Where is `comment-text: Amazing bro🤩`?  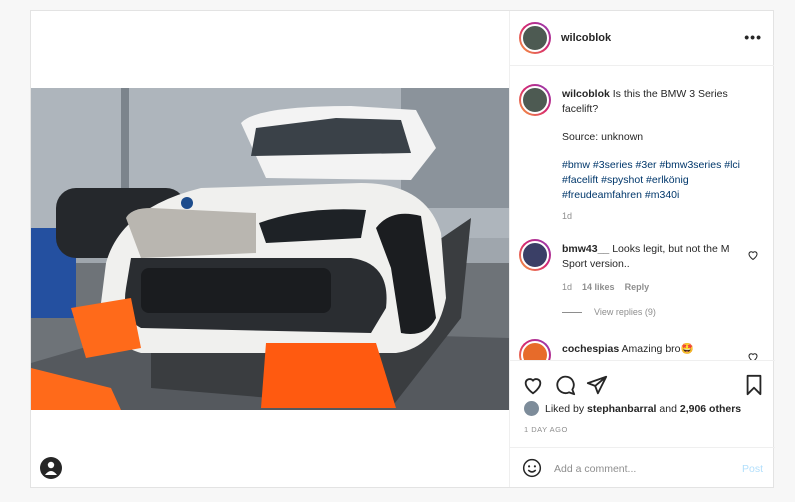
comment-text: Amazing bro🤩 is located at coordinates (657, 349).